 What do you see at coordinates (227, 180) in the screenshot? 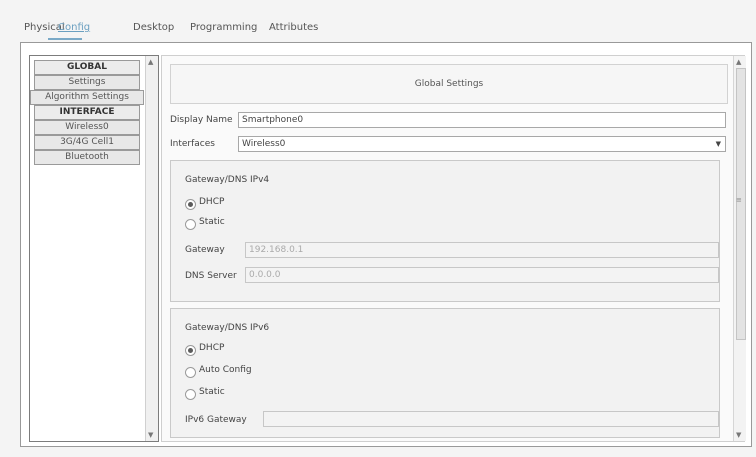
I see `ipv4-group-title: Gateway/DNS IPv4` at bounding box center [227, 180].